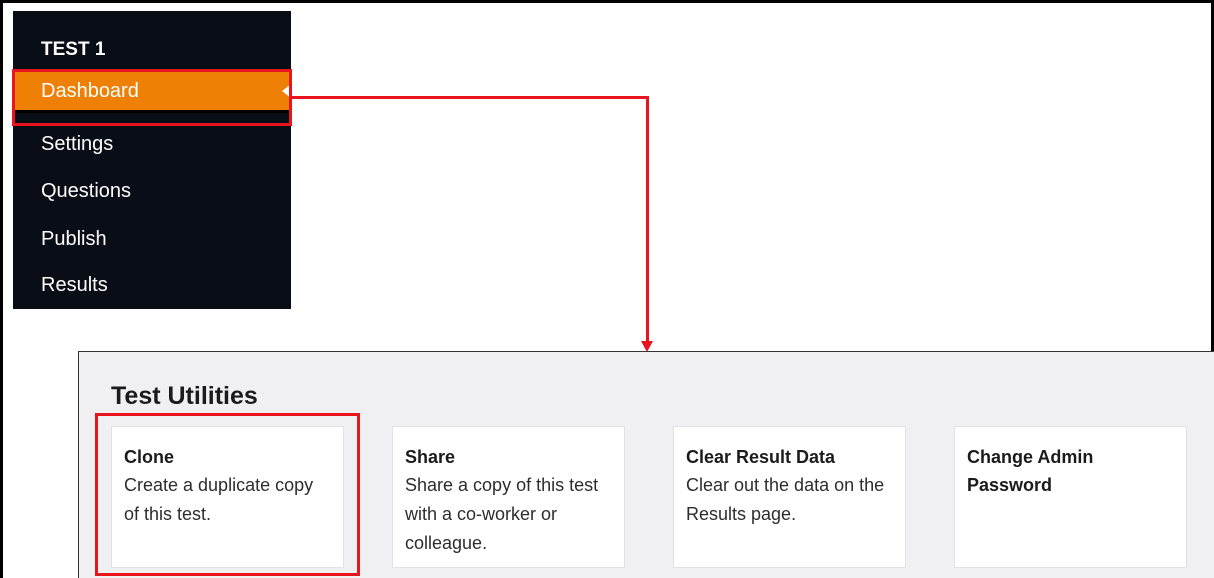 The height and width of the screenshot is (578, 1214). What do you see at coordinates (470, 97) in the screenshot?
I see `annotation-arrow-horizontal` at bounding box center [470, 97].